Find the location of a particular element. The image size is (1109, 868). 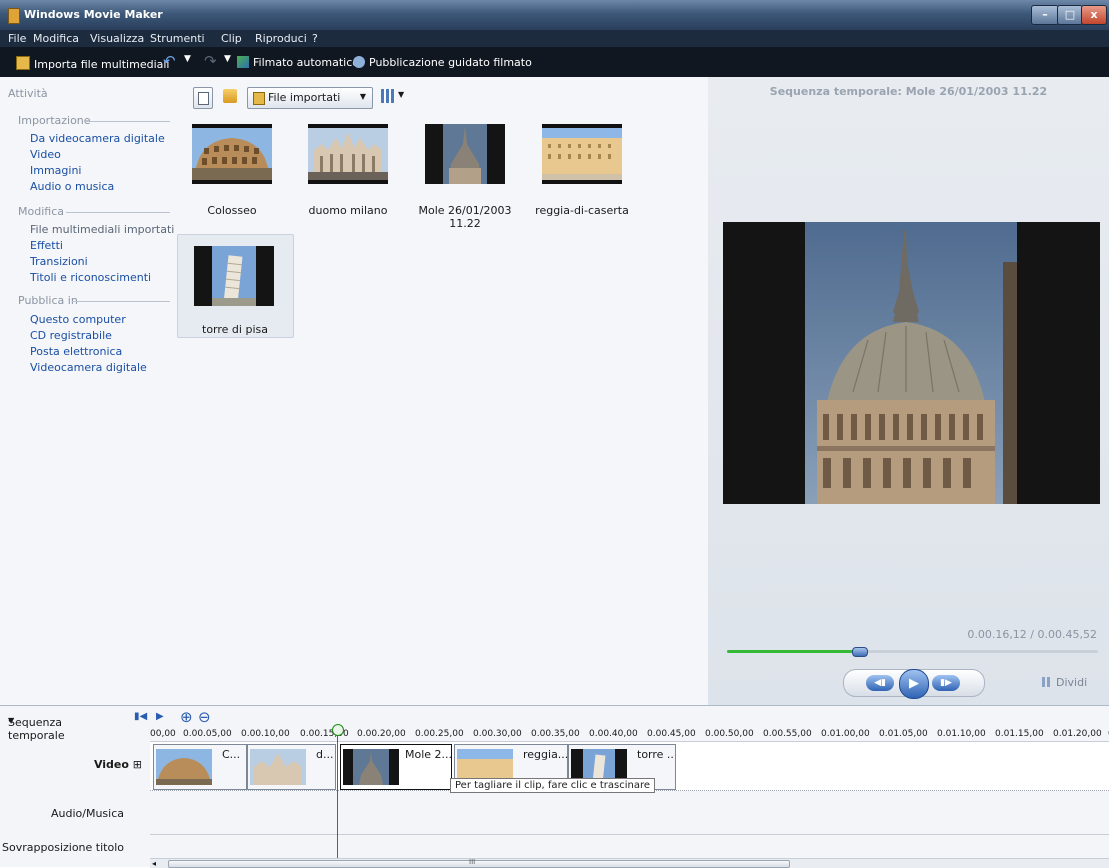

split-button: Dividi is located at coordinates (1064, 682).